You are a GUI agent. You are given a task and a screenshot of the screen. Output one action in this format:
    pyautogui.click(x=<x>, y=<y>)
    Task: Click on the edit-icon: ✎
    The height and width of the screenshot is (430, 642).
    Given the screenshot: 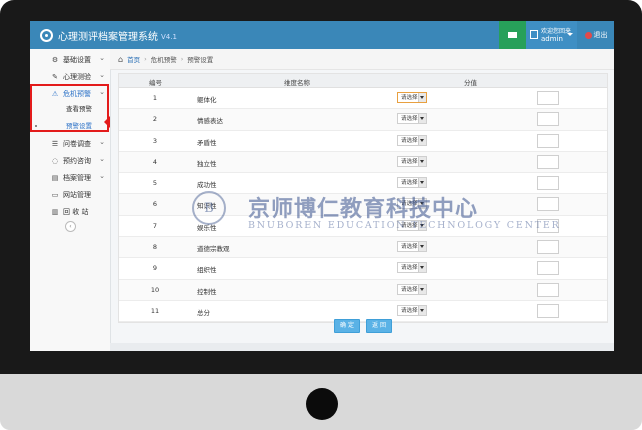 What is the action you would take?
    pyautogui.click(x=55, y=76)
    